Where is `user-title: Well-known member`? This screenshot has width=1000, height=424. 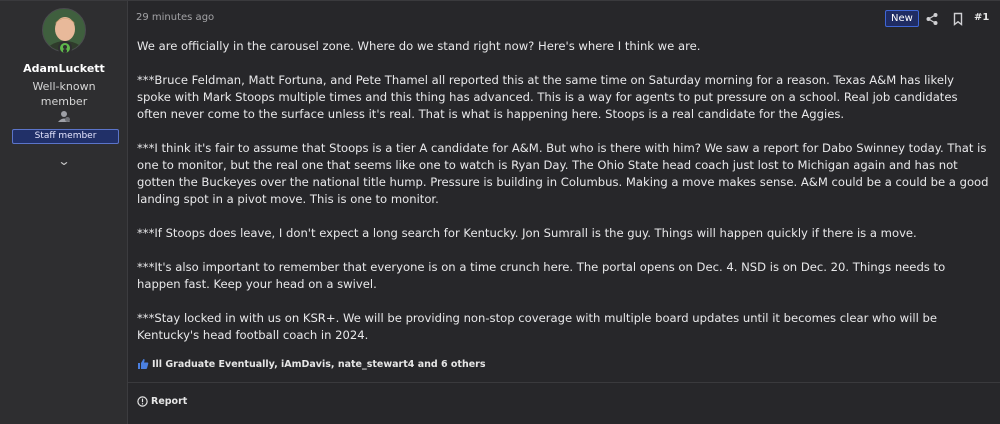
user-title: Well-known member is located at coordinates (64, 94).